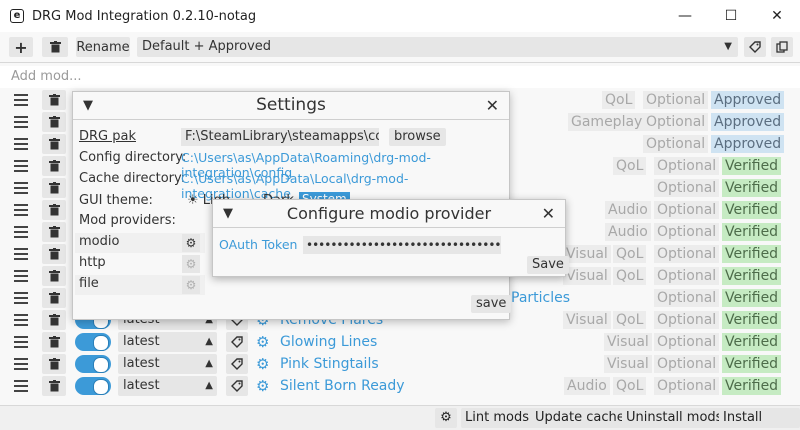 The height and width of the screenshot is (430, 800). Describe the element at coordinates (497, 418) in the screenshot. I see `lint-mods-button: Lint mods` at that location.